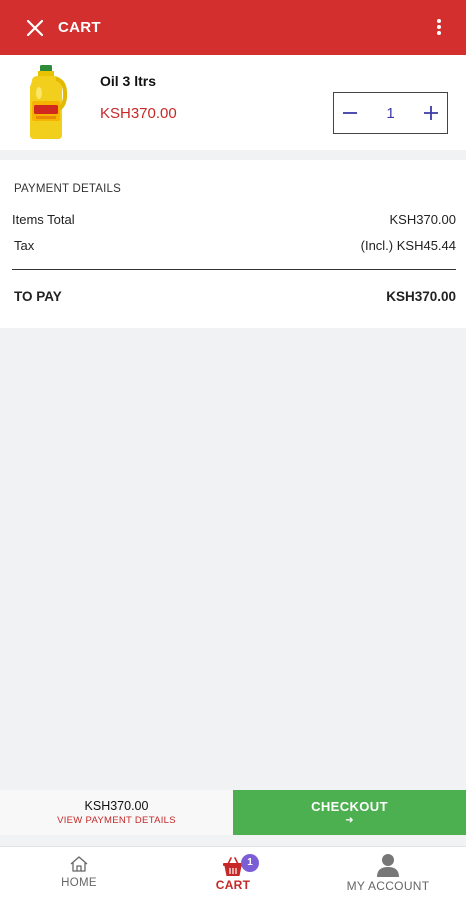  I want to click on nav-tab-cart: 1 CART, so click(233, 873).